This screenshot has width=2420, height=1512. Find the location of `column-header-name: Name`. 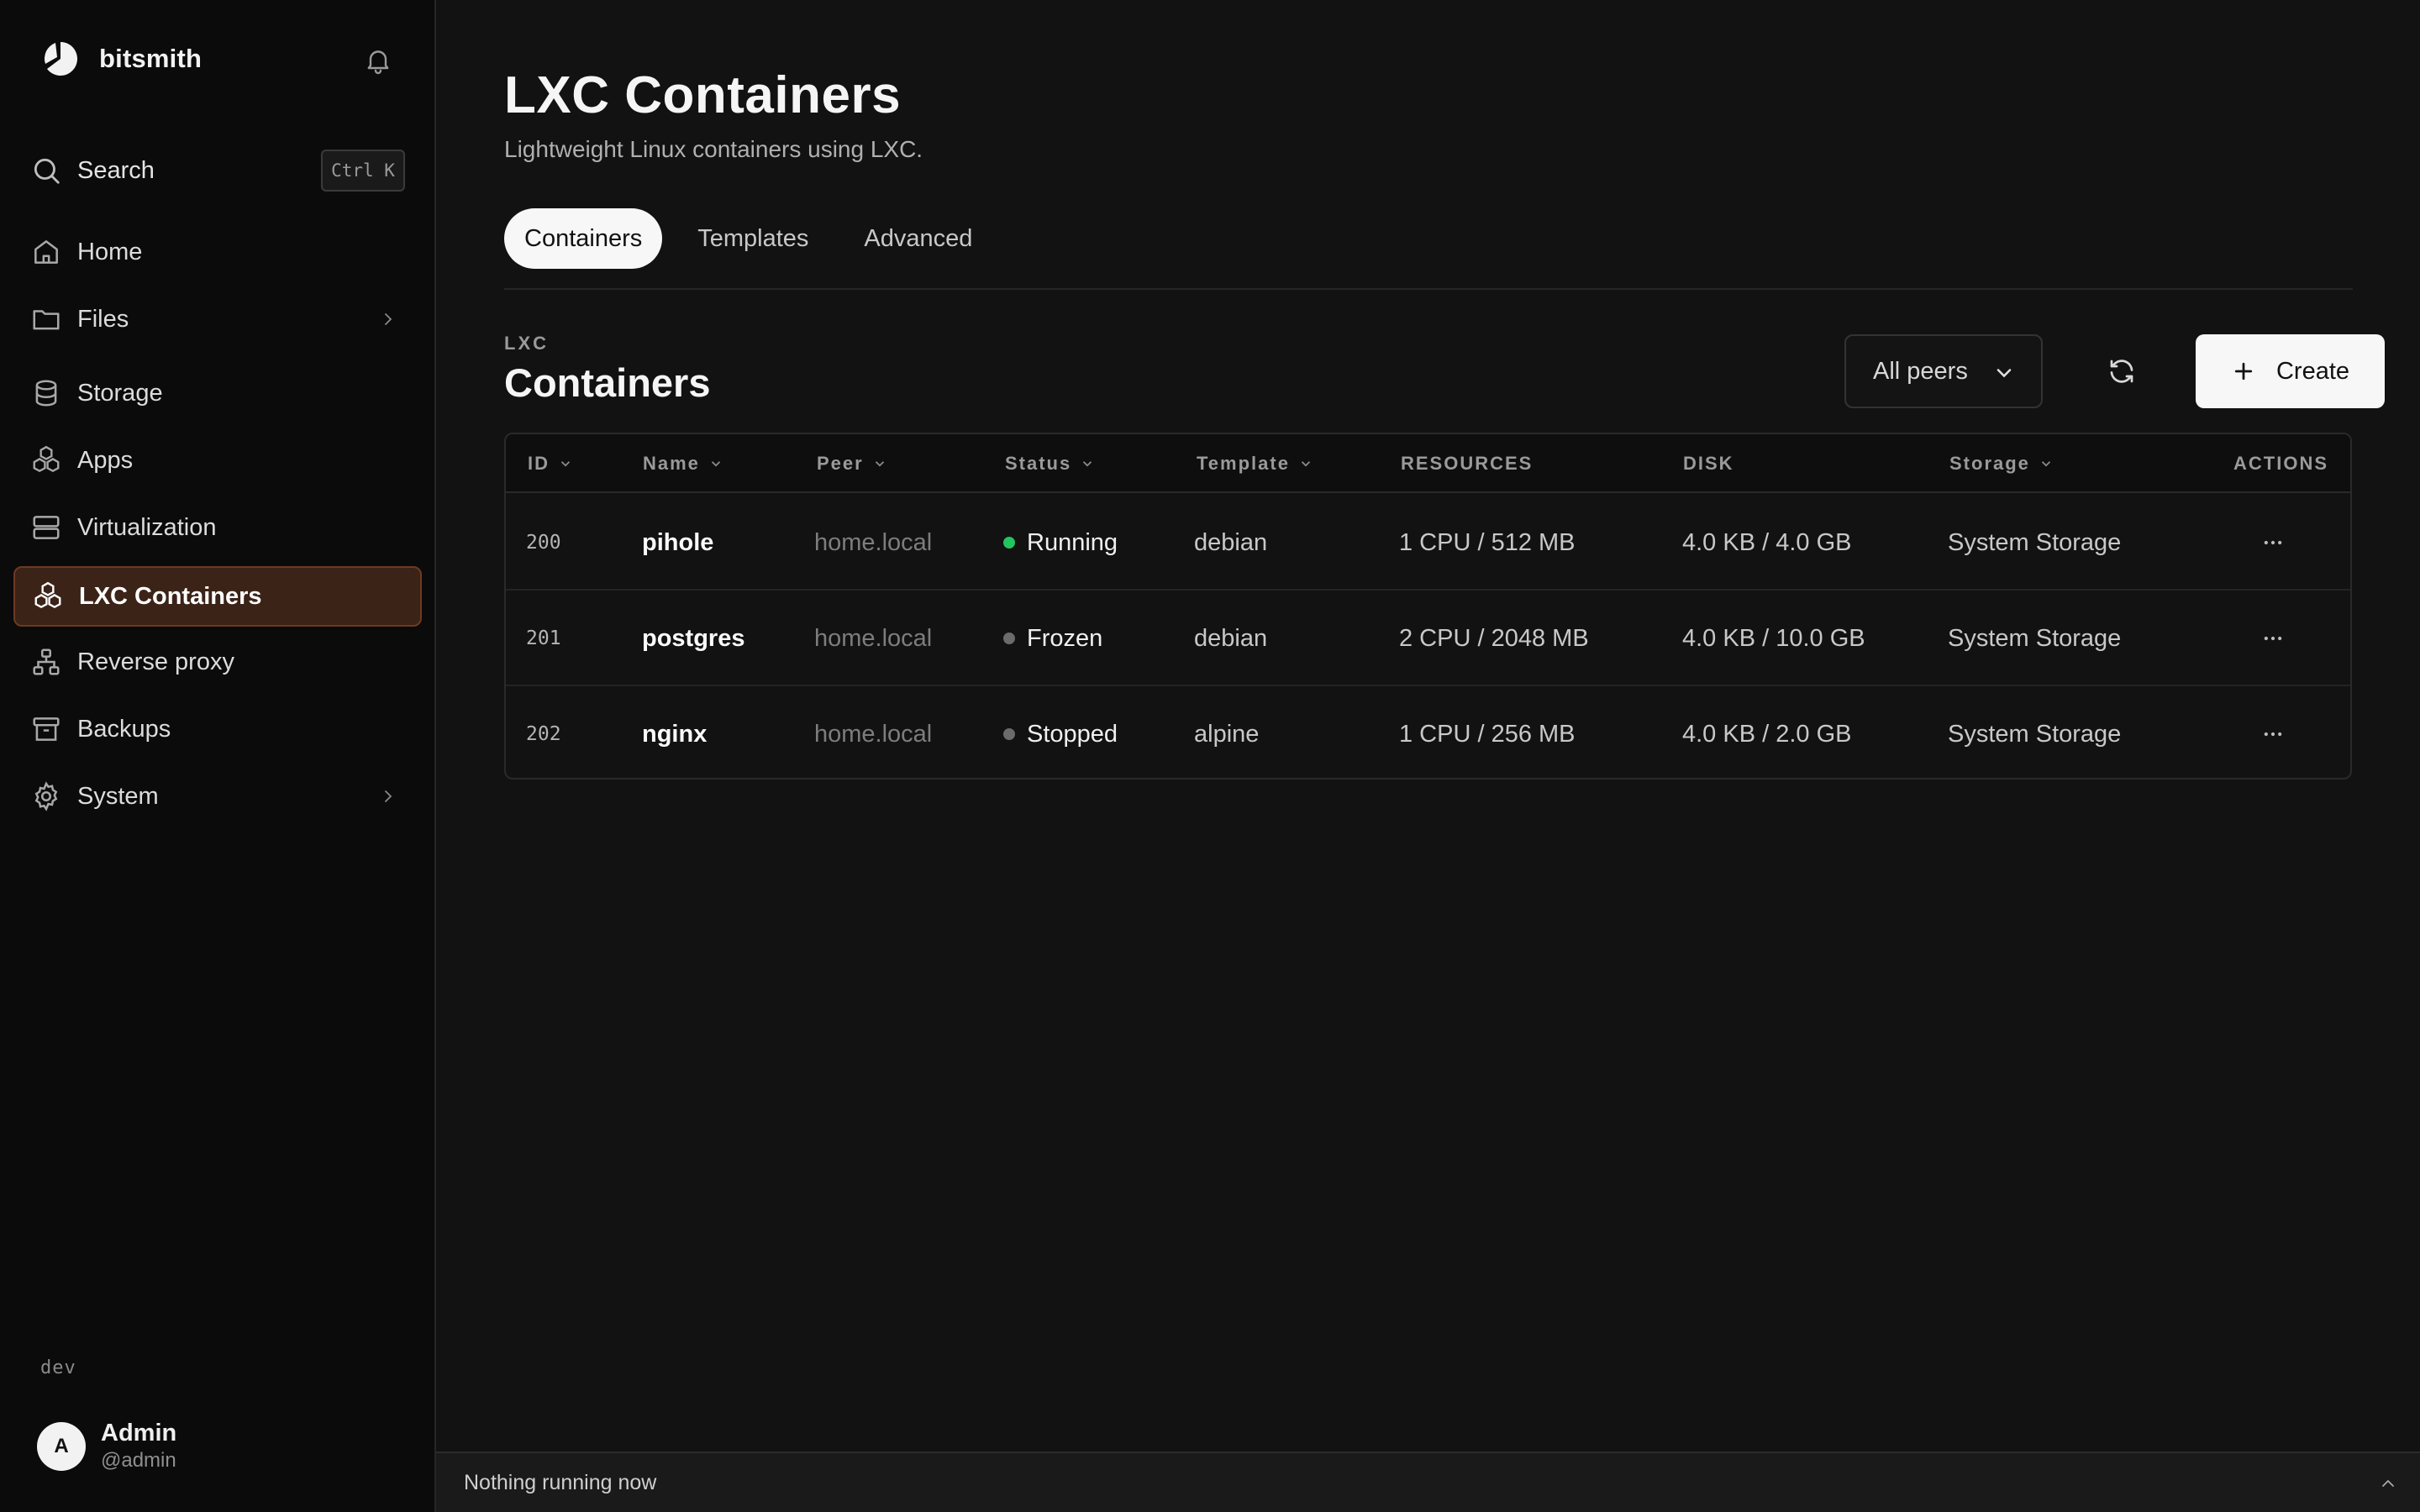

column-header-name: Name is located at coordinates (683, 463).